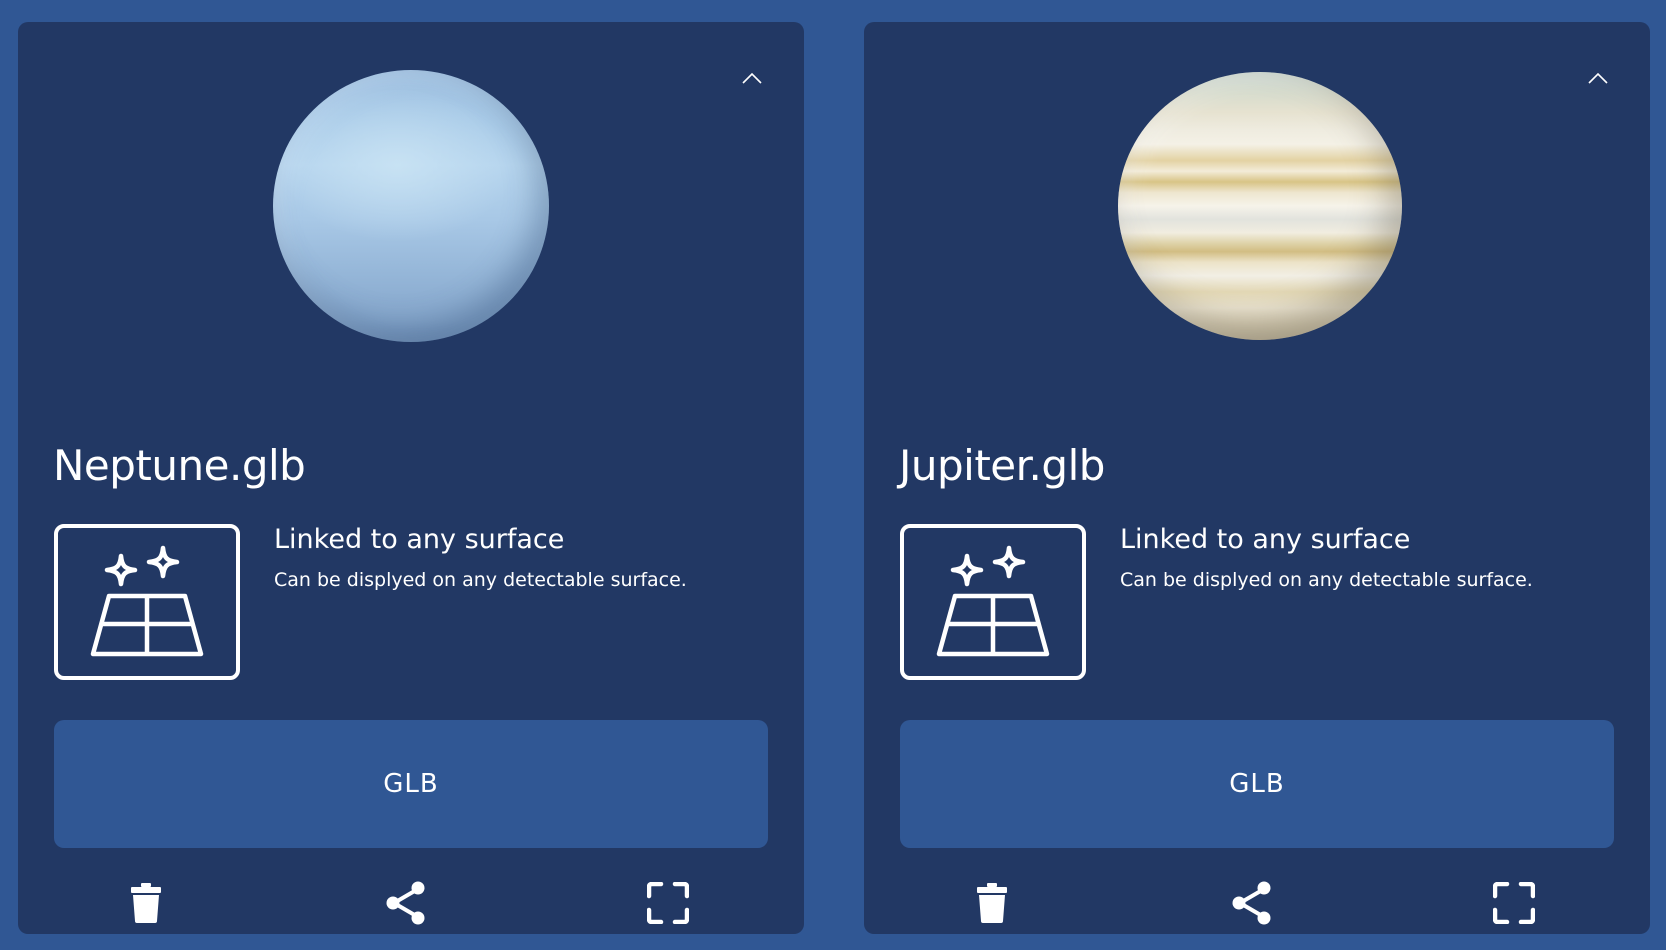  What do you see at coordinates (179, 465) in the screenshot?
I see `file-name: Neptune.glb` at bounding box center [179, 465].